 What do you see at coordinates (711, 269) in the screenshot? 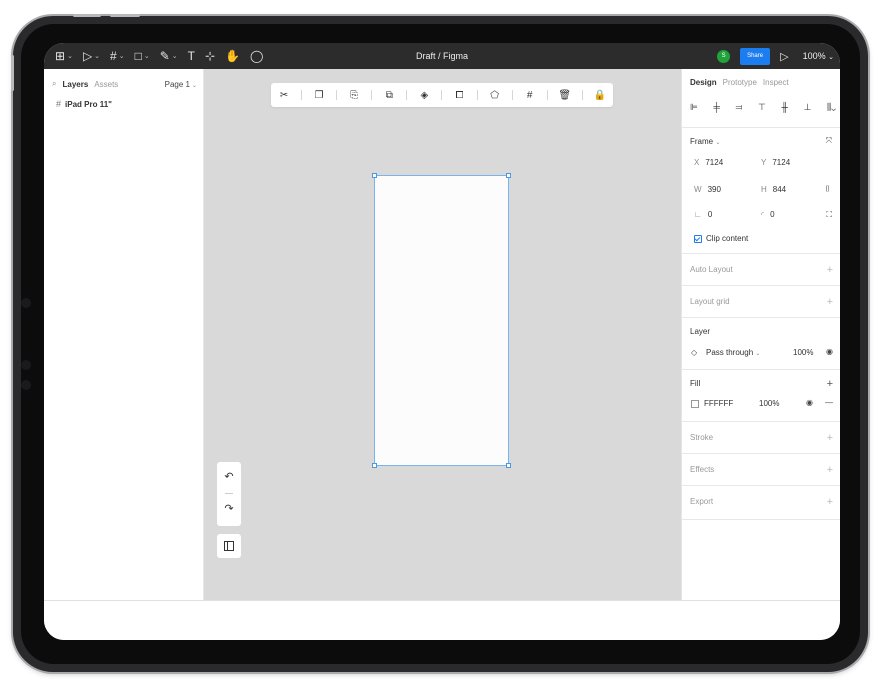
I see `auto-layout-title: Auto Layout` at bounding box center [711, 269].